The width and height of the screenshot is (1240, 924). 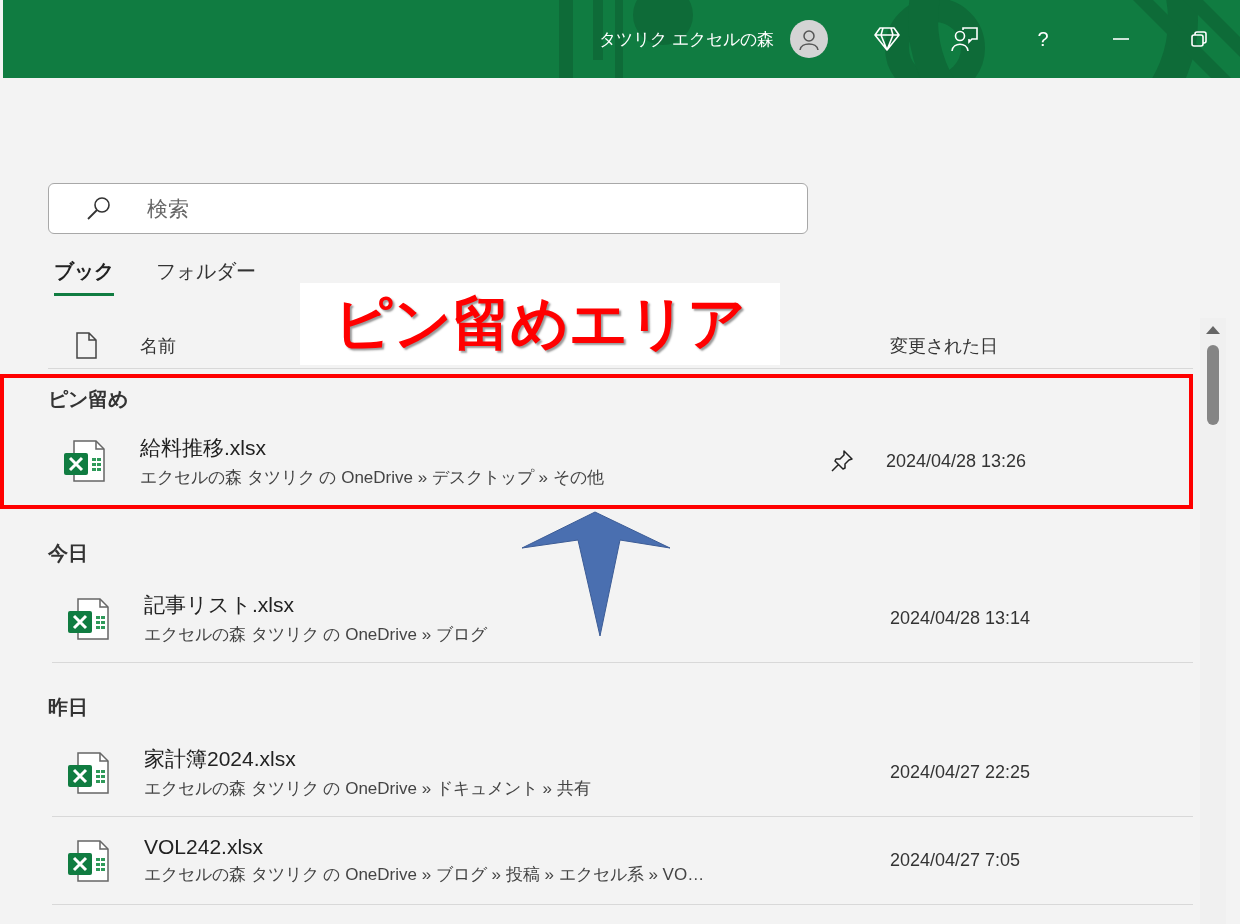 I want to click on modified-date: 2024/04/27 22:25, so click(x=961, y=772).